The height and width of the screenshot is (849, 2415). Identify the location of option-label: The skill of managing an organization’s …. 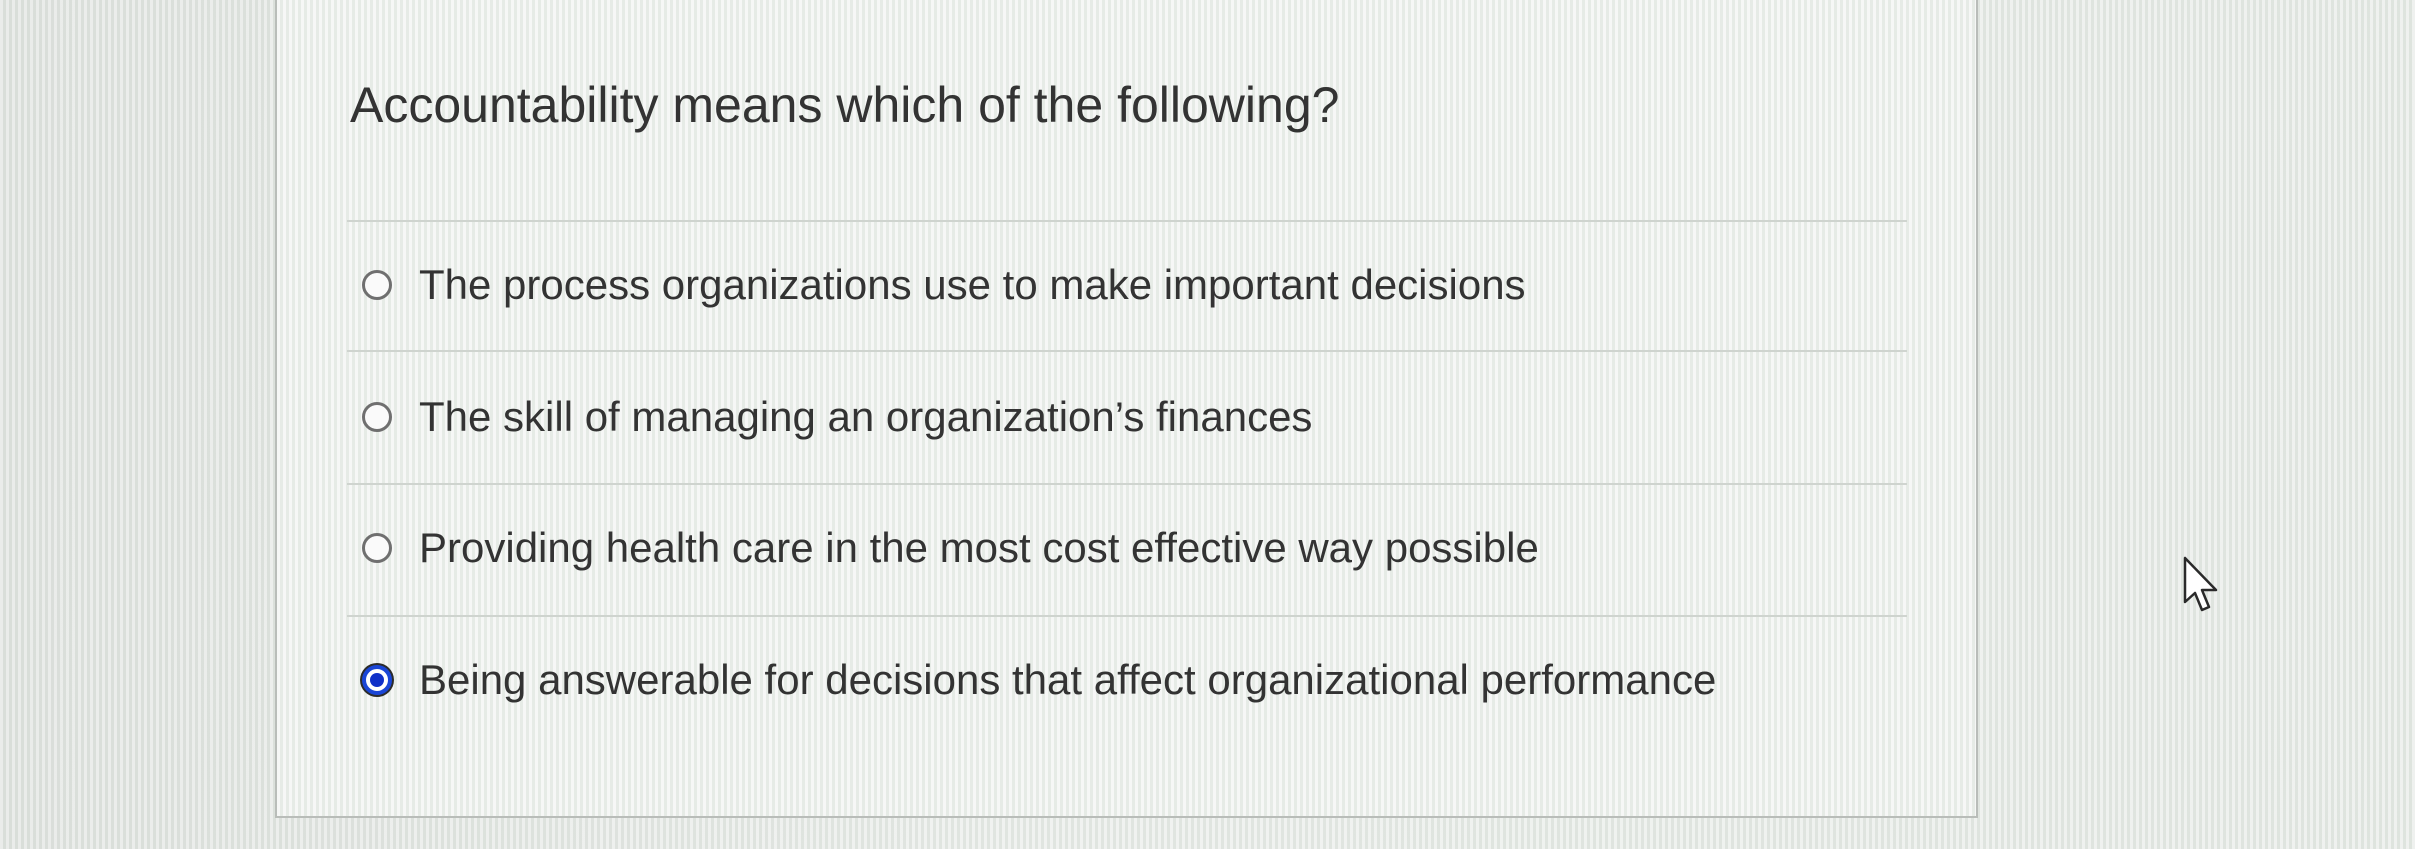
(866, 416).